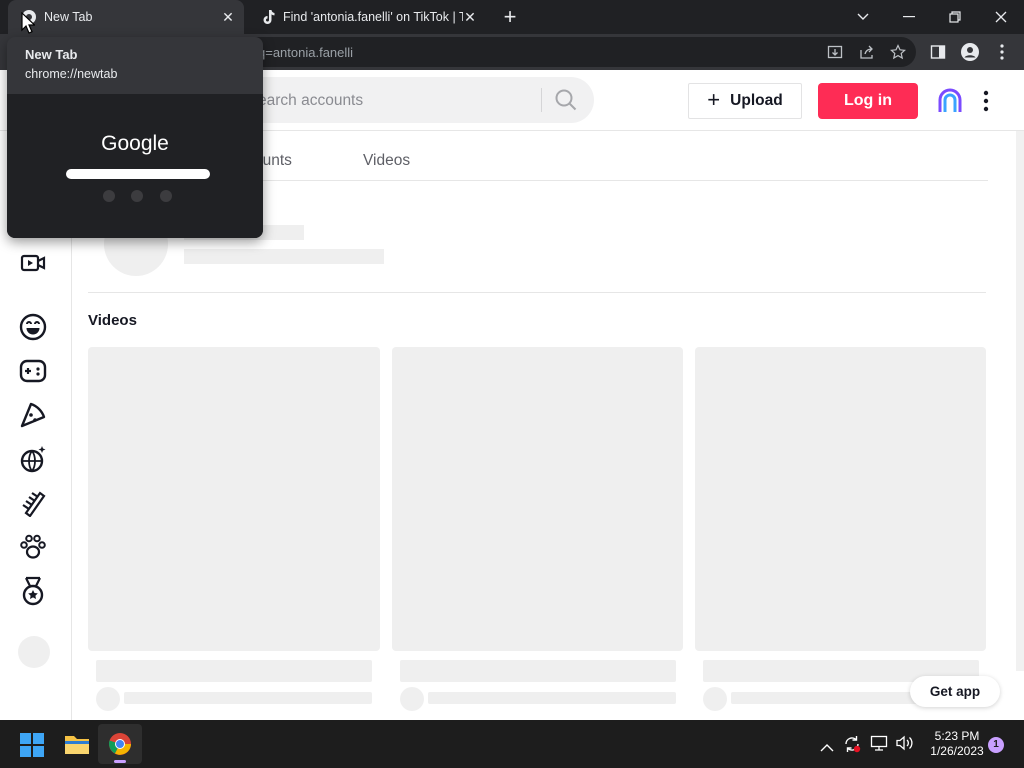 The image size is (1024, 768). What do you see at coordinates (970, 52) in the screenshot?
I see `profile-avatar-icon` at bounding box center [970, 52].